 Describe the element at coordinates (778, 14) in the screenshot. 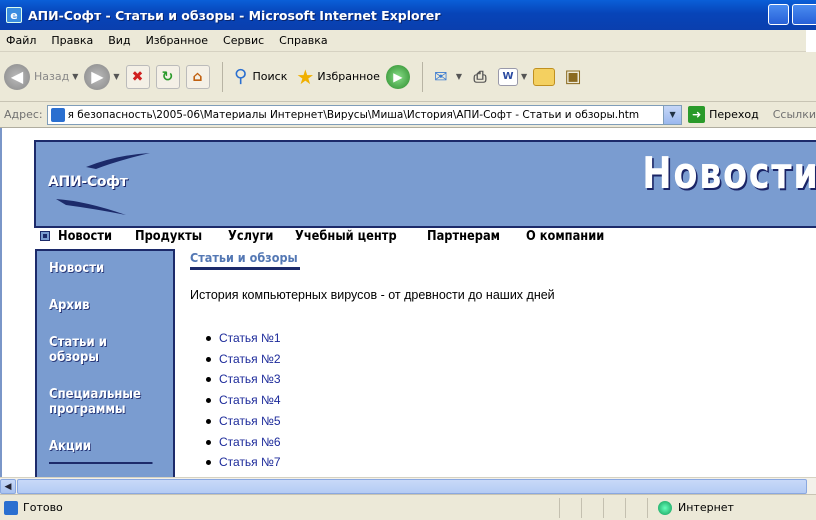

I see `minimize-button` at that location.